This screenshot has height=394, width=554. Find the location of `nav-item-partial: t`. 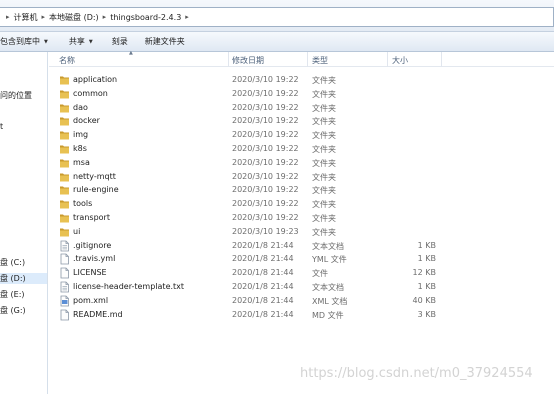

nav-item-partial: t is located at coordinates (1, 126).